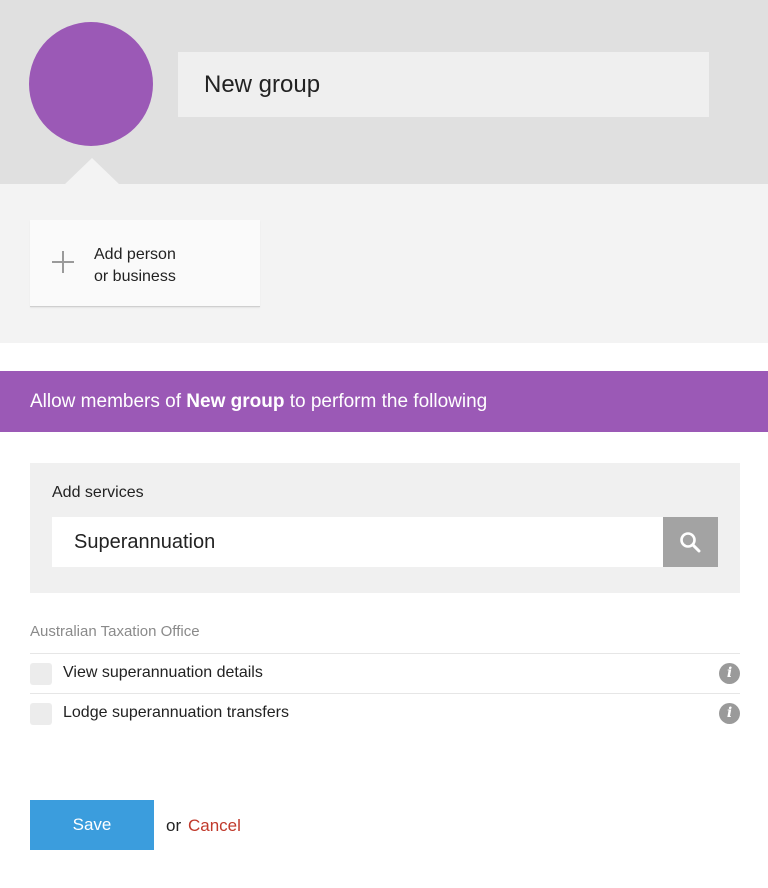 The image size is (768, 888). I want to click on add-services-panel: Add services, so click(385, 528).